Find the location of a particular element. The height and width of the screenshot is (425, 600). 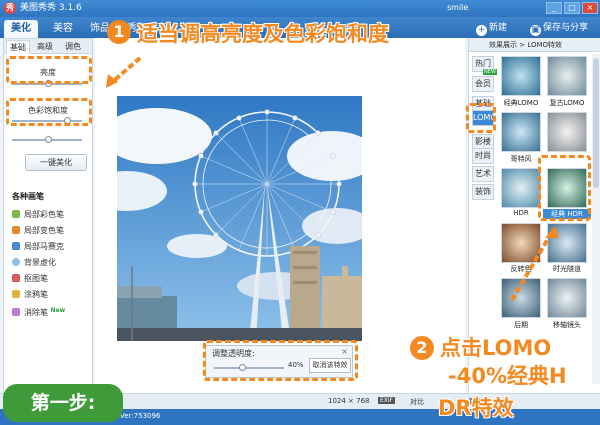

step-label: 第一步: is located at coordinates (63, 403).